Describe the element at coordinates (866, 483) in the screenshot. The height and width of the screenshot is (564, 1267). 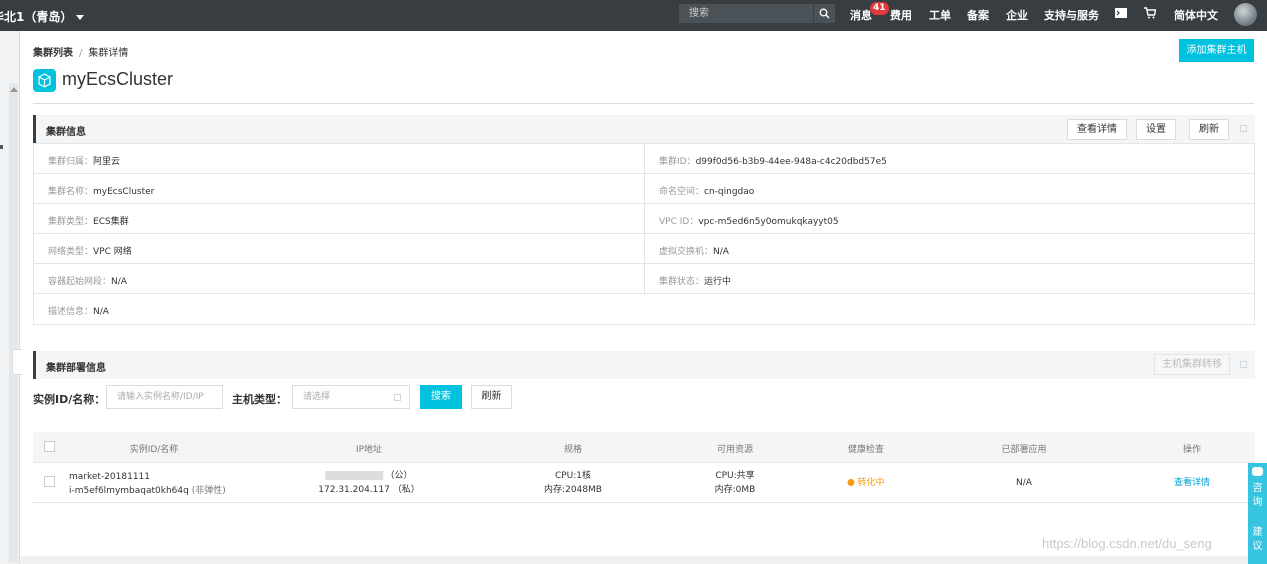
I see `health-status: 转化中` at that location.